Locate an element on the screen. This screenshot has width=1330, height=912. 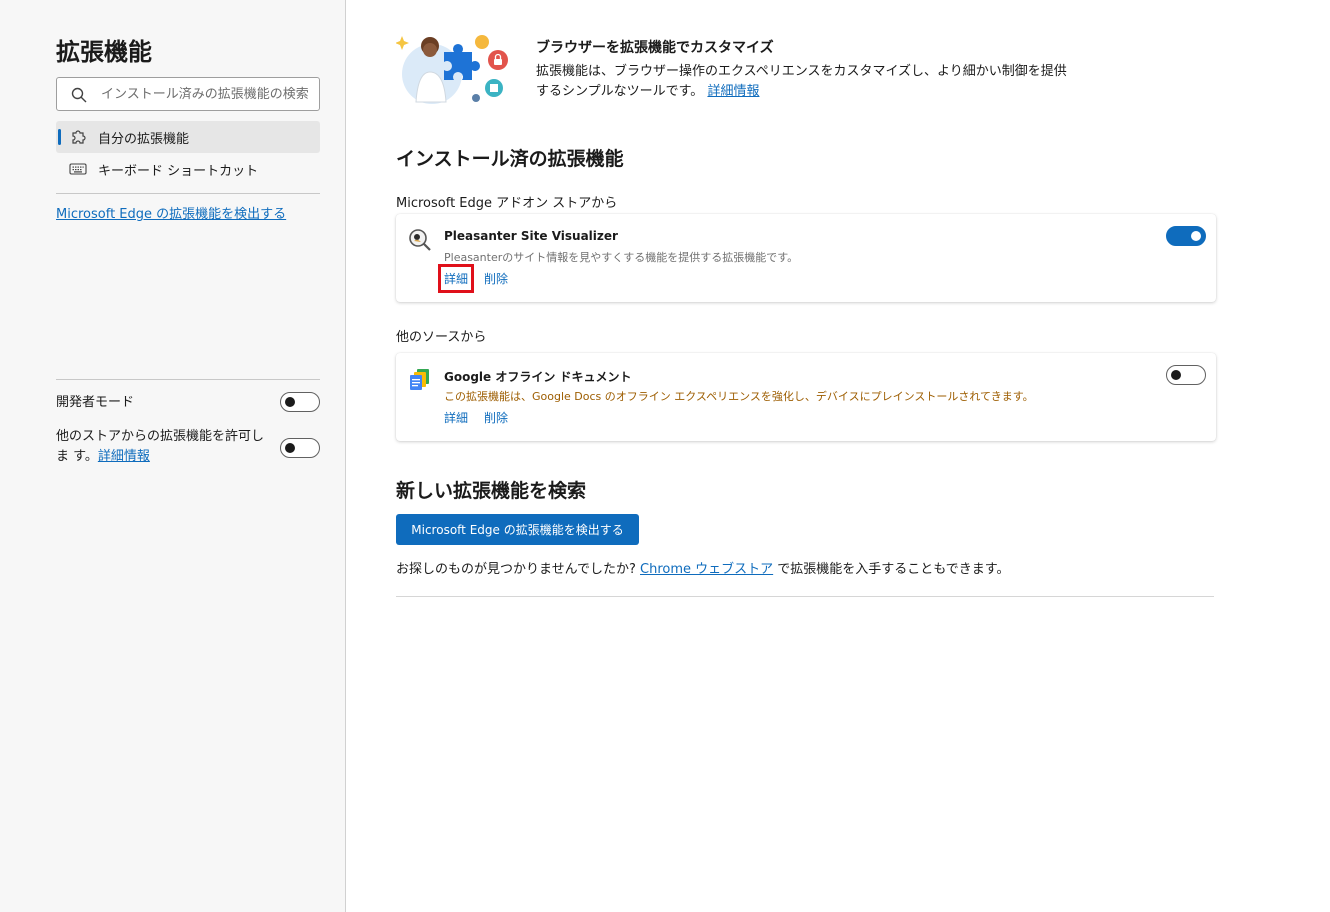
find-text-after: で拡張機能を入手することもできます。 is located at coordinates (893, 569).